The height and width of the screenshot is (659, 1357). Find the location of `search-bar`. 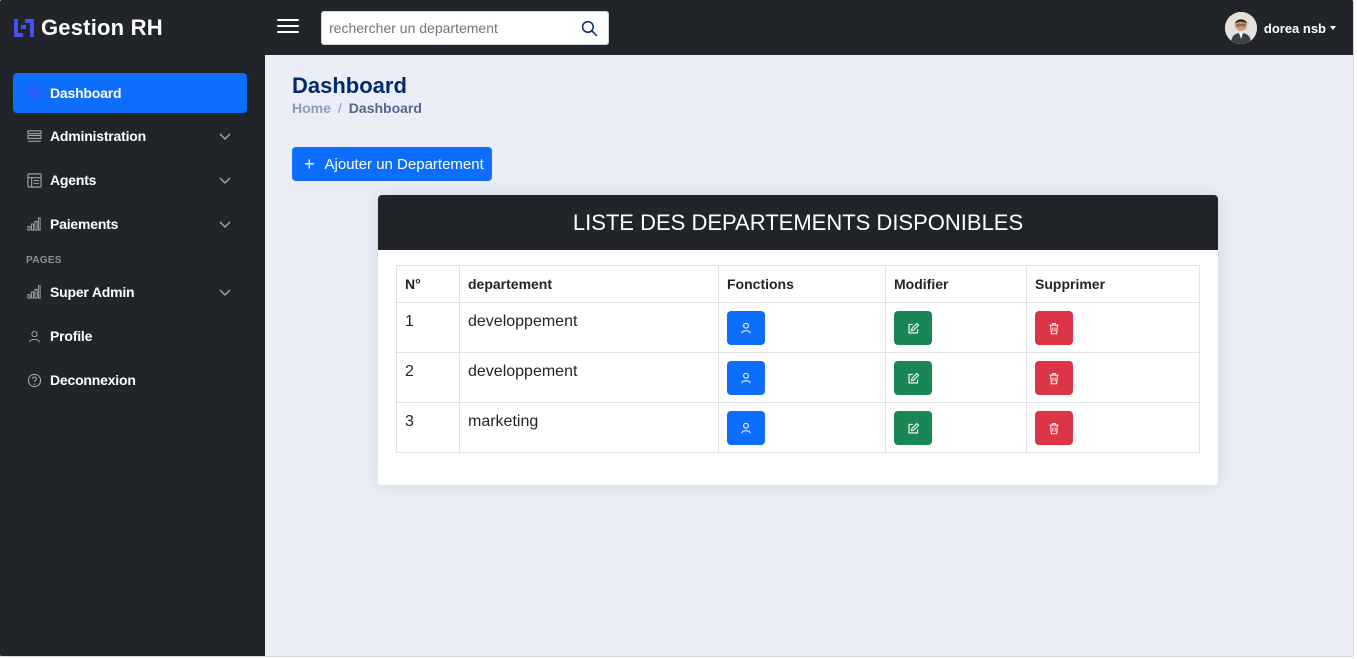

search-bar is located at coordinates (465, 28).